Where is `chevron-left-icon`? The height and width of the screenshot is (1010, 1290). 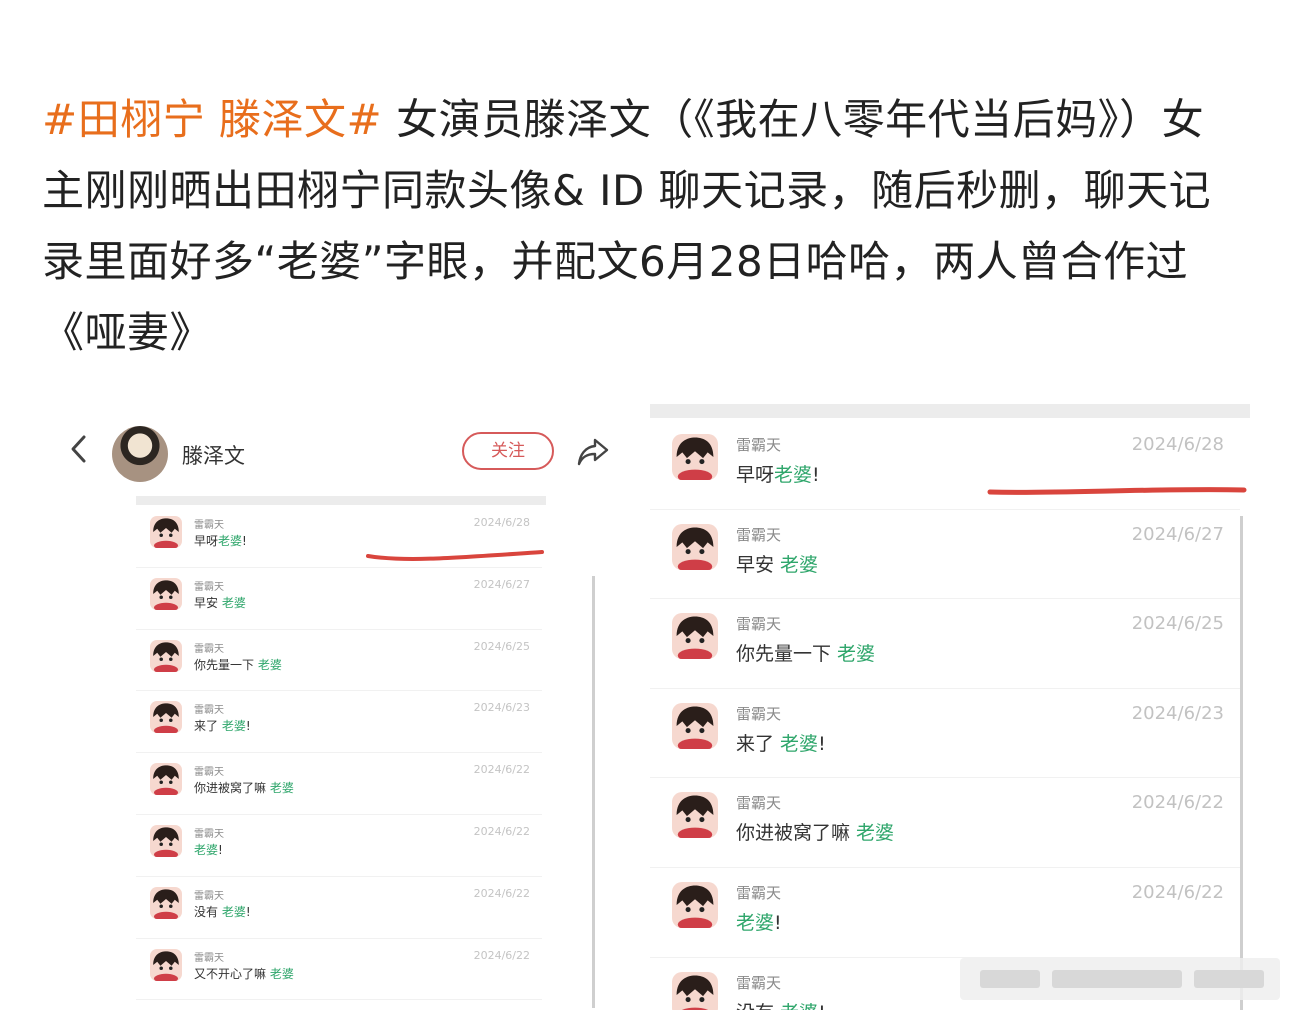
chevron-left-icon is located at coordinates (78, 449).